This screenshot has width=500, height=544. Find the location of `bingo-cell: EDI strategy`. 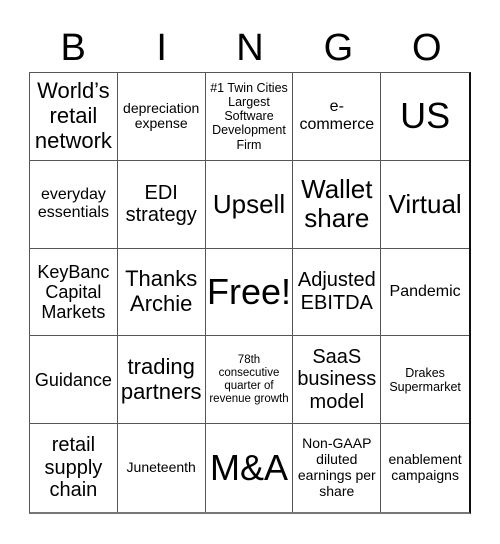

bingo-cell: EDI strategy is located at coordinates (161, 204).